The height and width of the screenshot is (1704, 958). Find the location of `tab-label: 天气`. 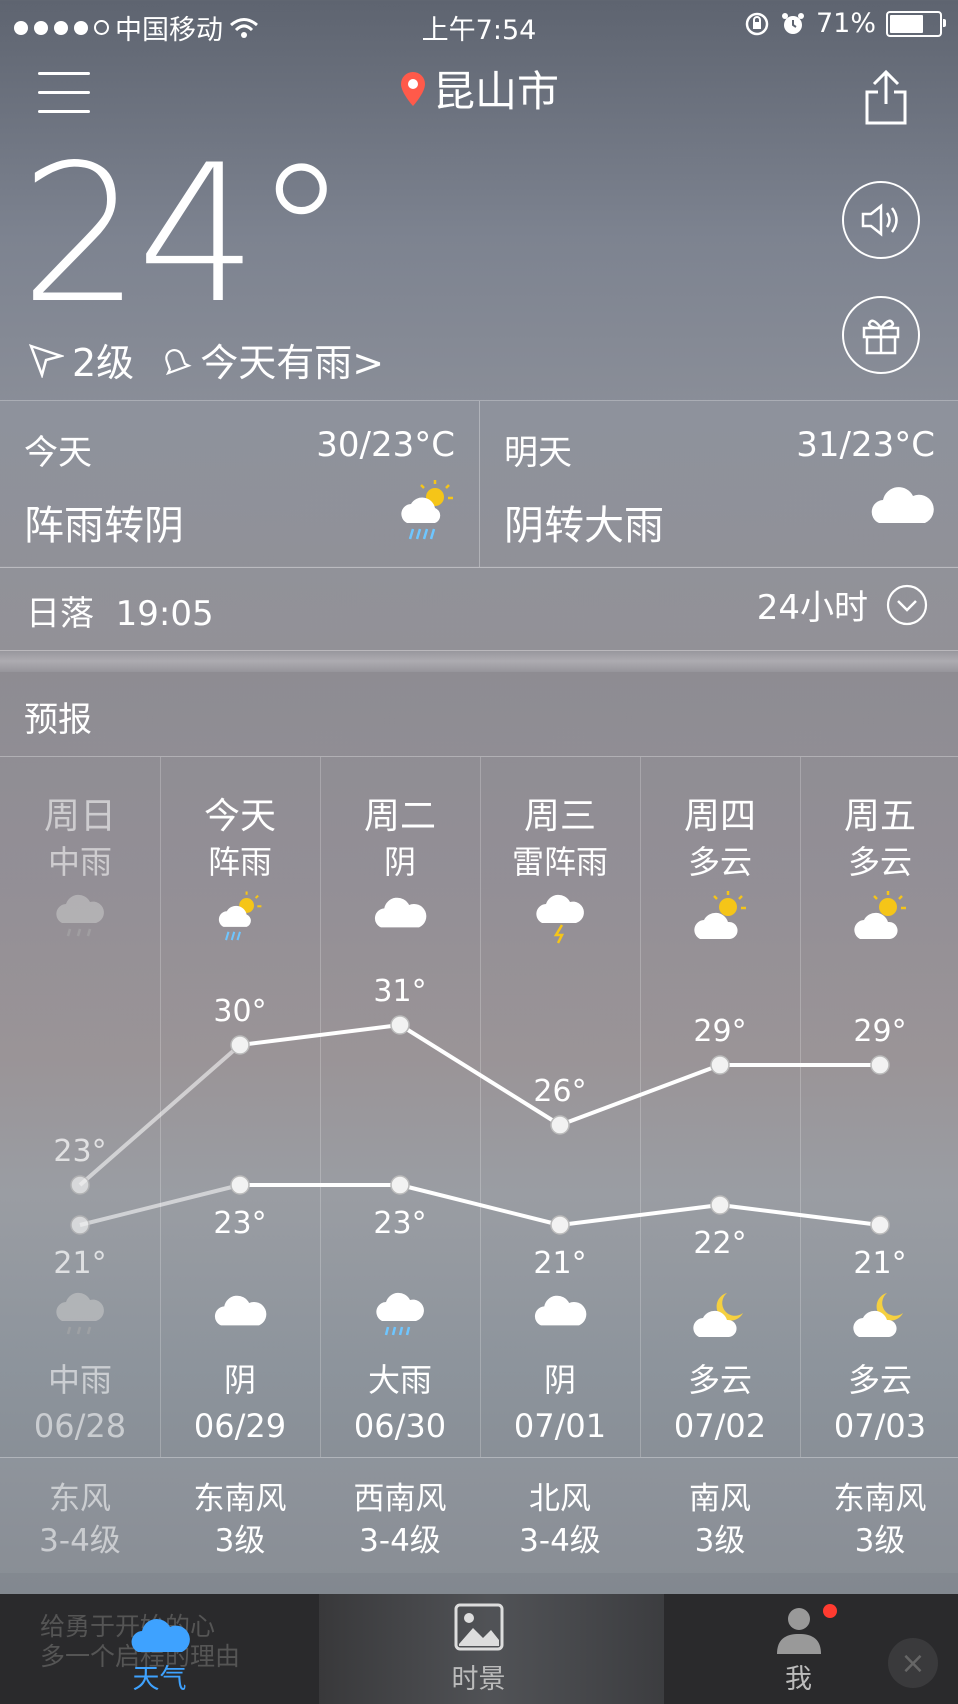

tab-label: 天气 is located at coordinates (159, 1679).